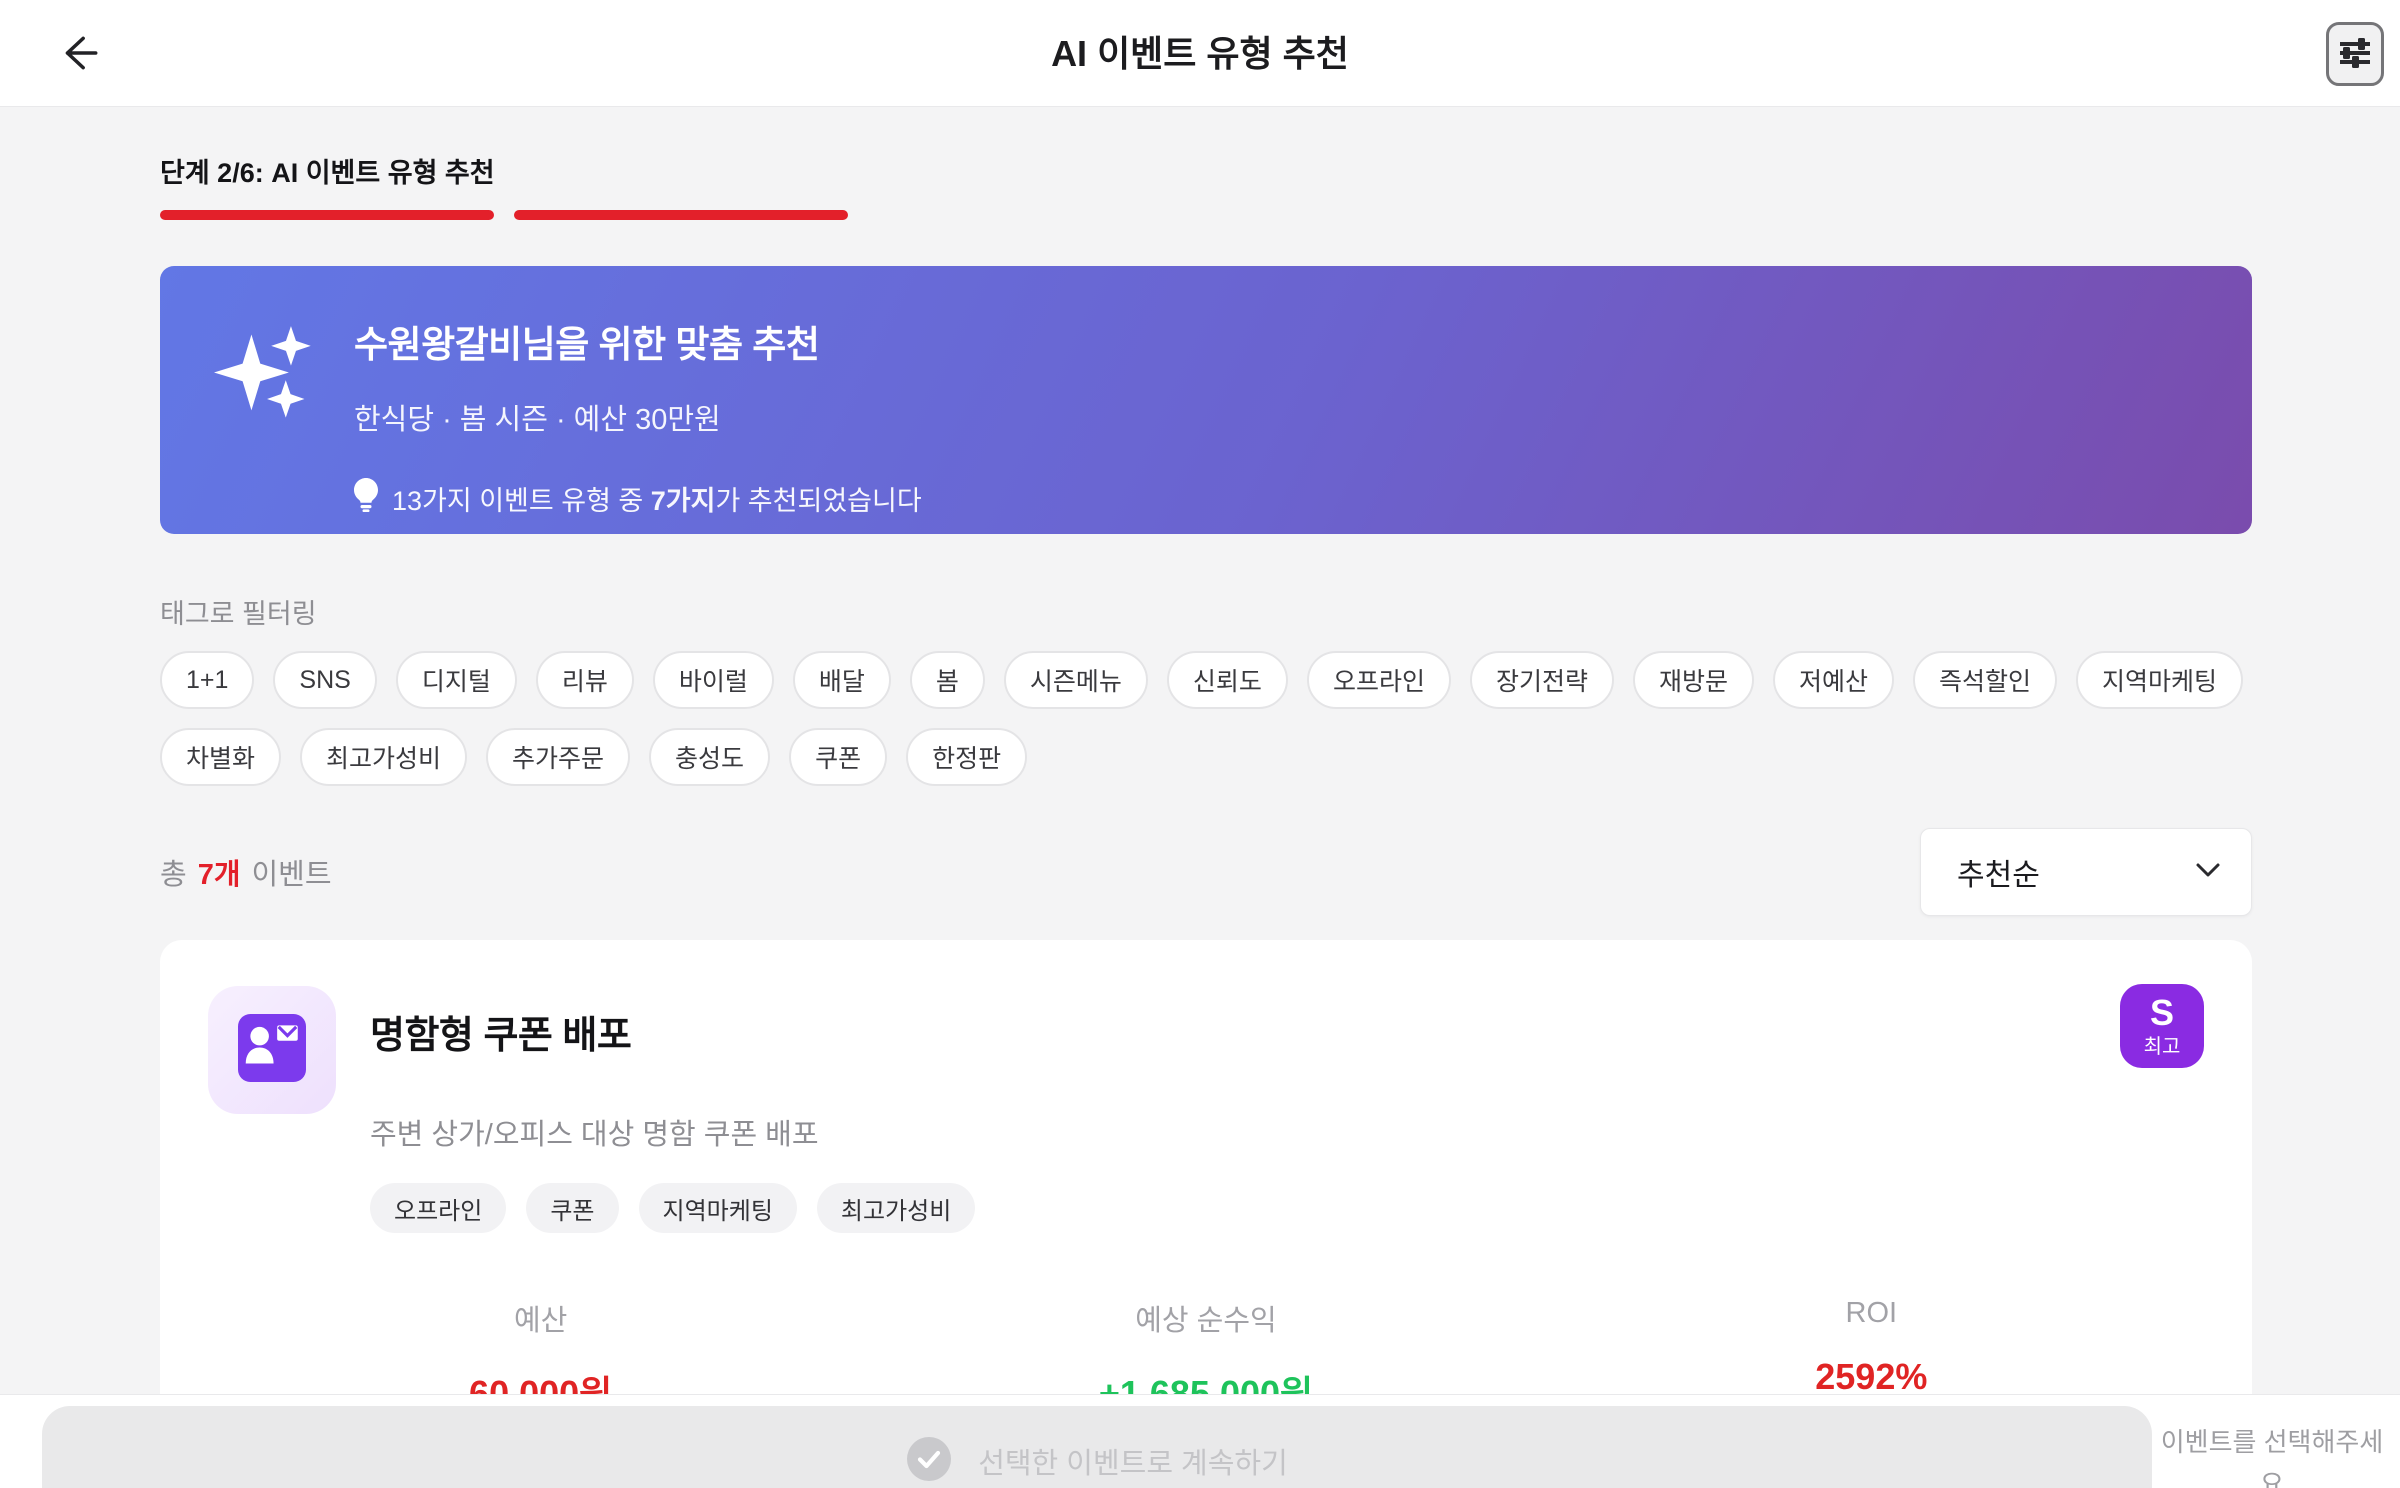  I want to click on banner-title: 수원왕갈비님을 위한 맞춤 추천, so click(587, 344).